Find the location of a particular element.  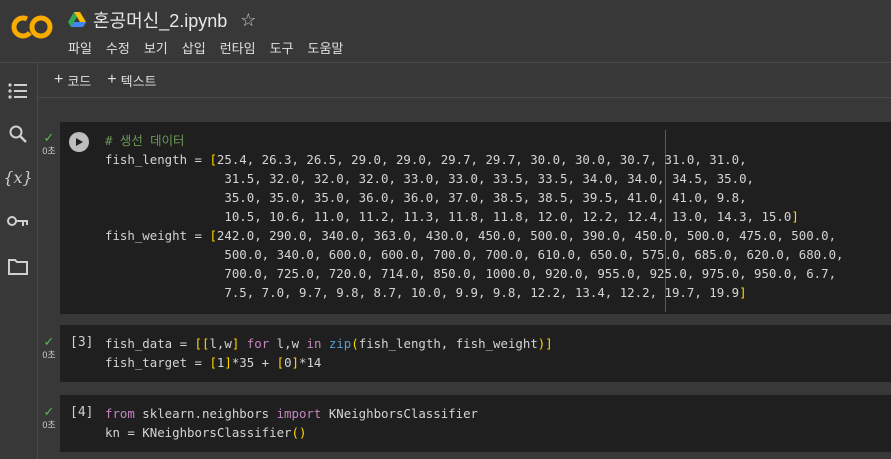

menu-item: 수정 is located at coordinates (118, 47).